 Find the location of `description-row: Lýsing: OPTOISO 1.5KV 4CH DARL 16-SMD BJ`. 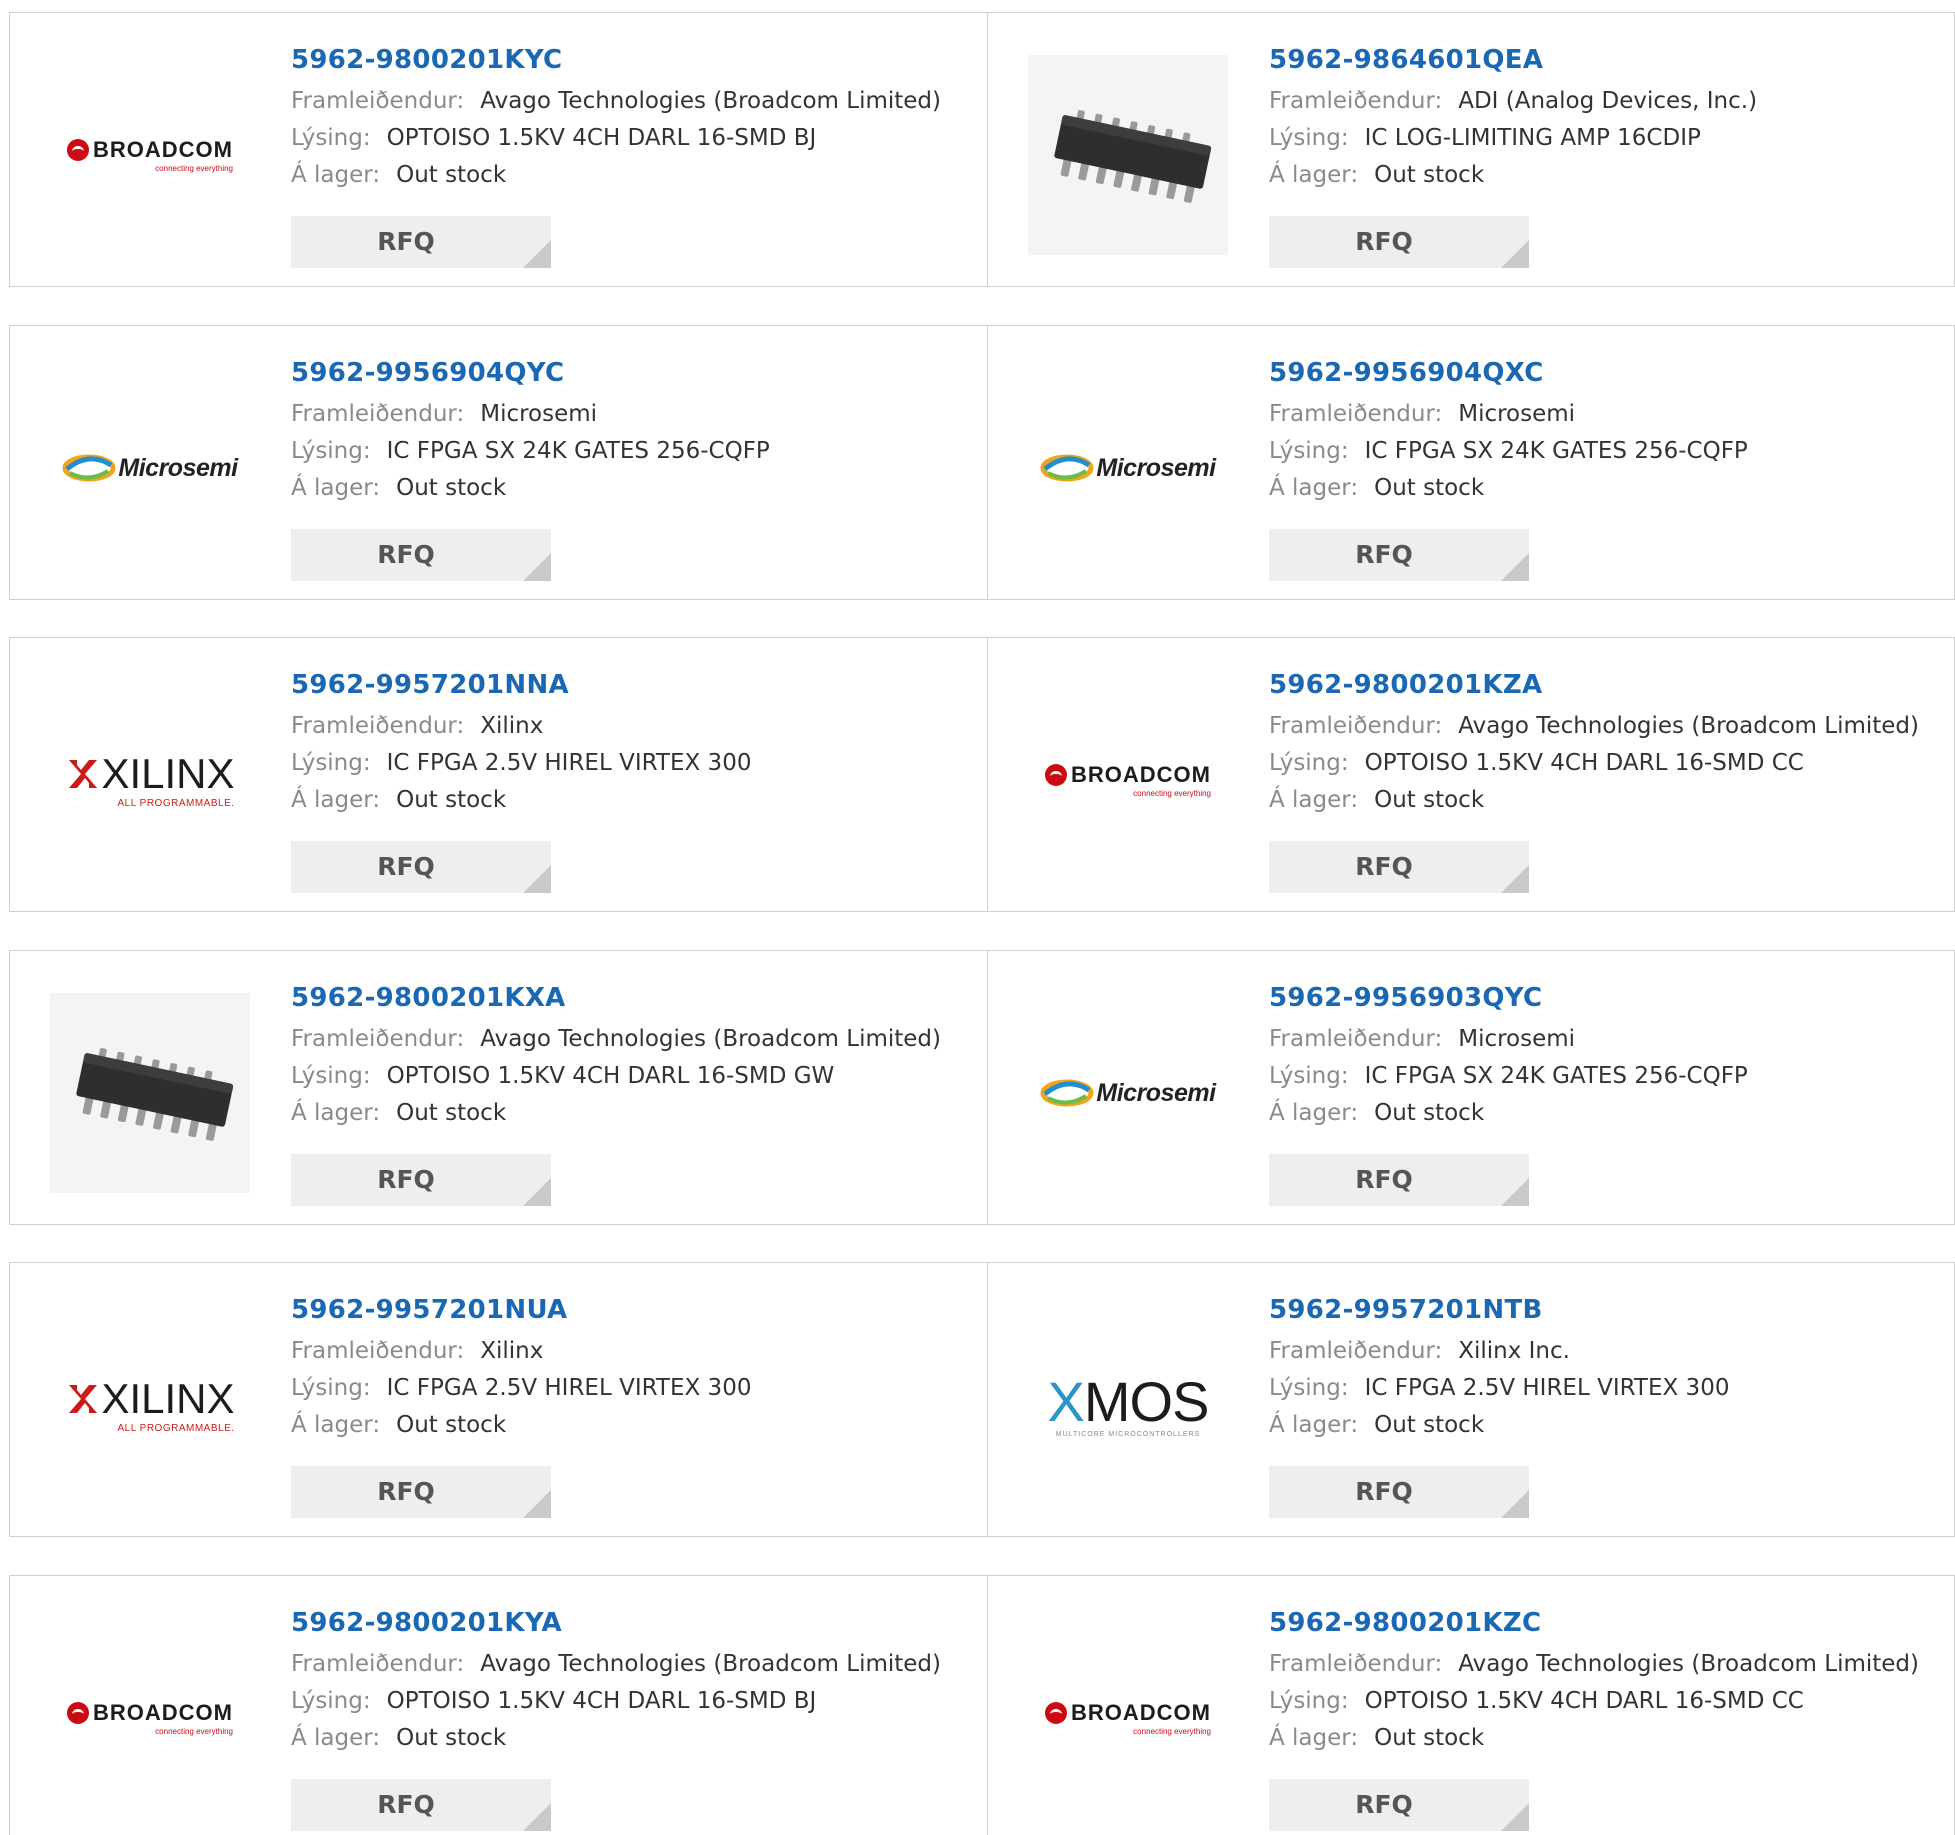

description-row: Lýsing: OPTOISO 1.5KV 4CH DARL 16-SMD BJ is located at coordinates (616, 1701).